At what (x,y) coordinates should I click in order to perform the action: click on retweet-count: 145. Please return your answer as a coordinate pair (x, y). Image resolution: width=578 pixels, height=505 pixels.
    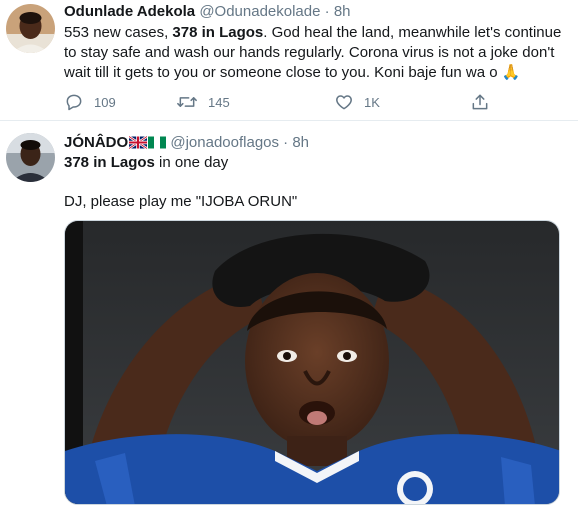
    Looking at the image, I should click on (219, 102).